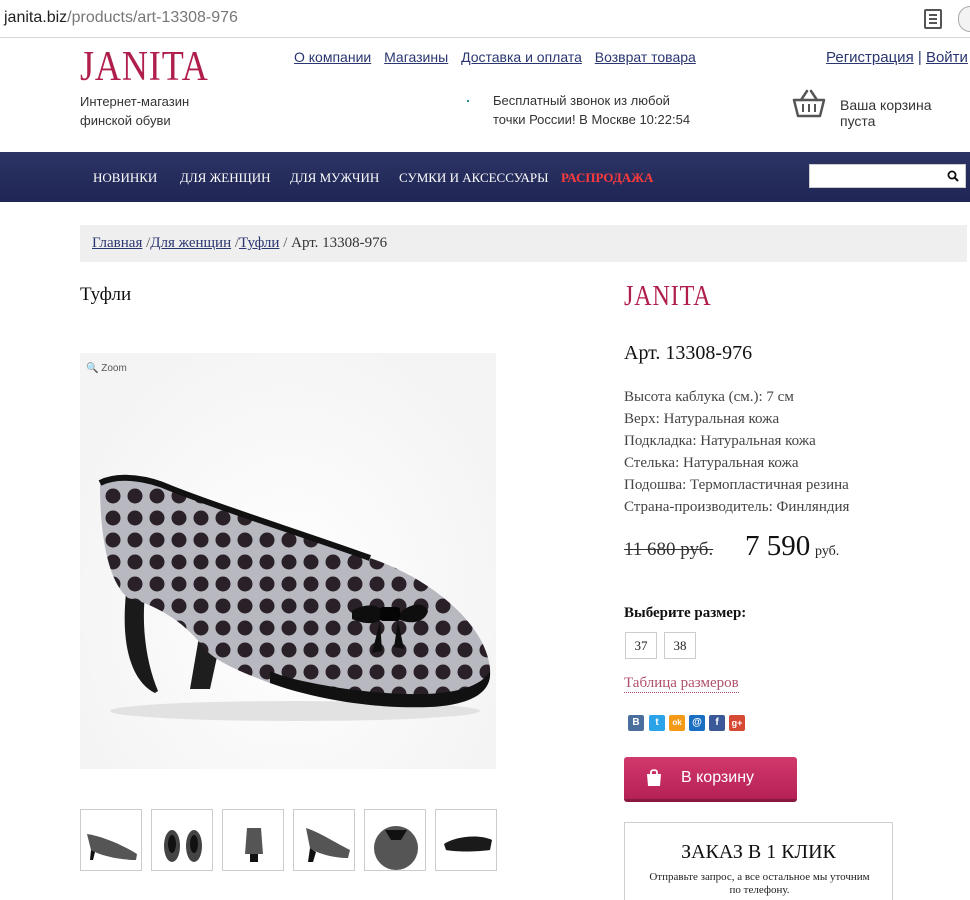 This screenshot has height=900, width=970. Describe the element at coordinates (416, 57) in the screenshot. I see `link-stores: Магазины` at that location.